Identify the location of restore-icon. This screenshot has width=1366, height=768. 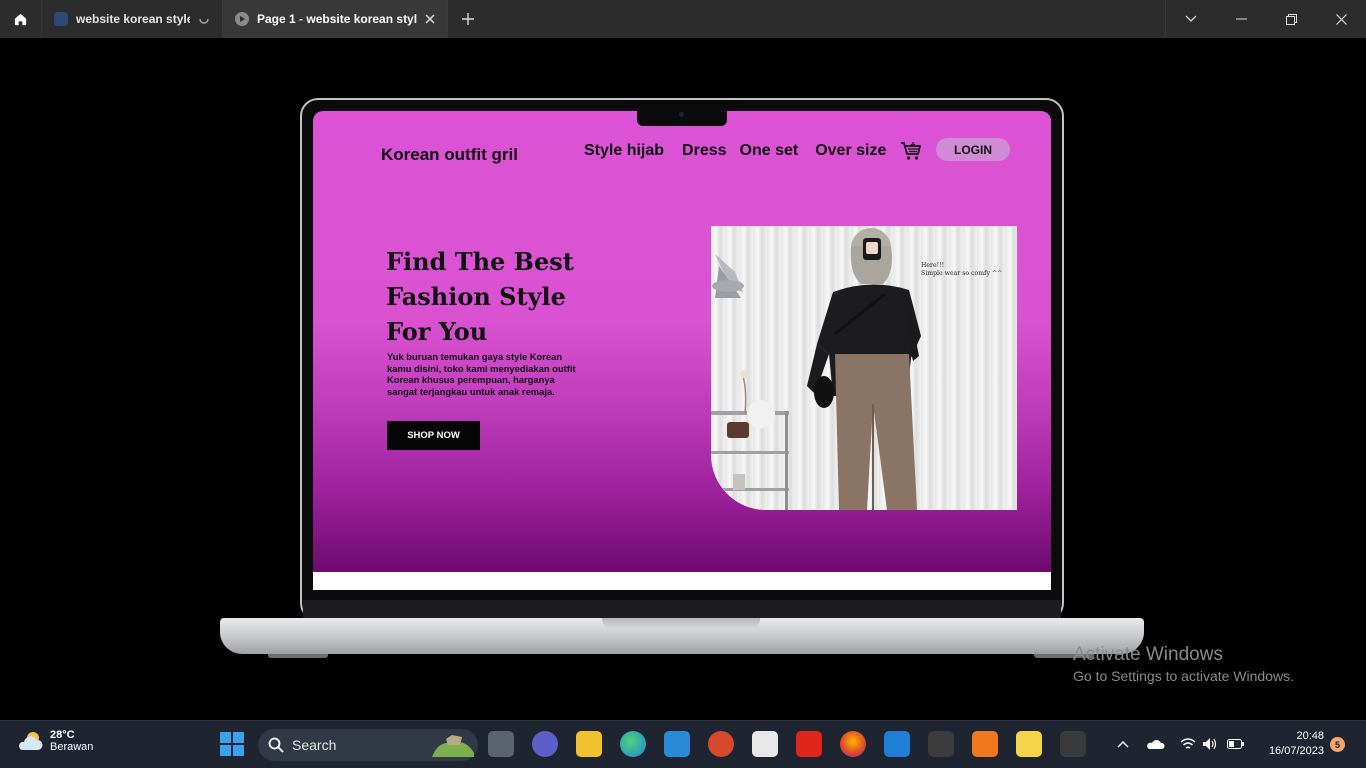
(1291, 19).